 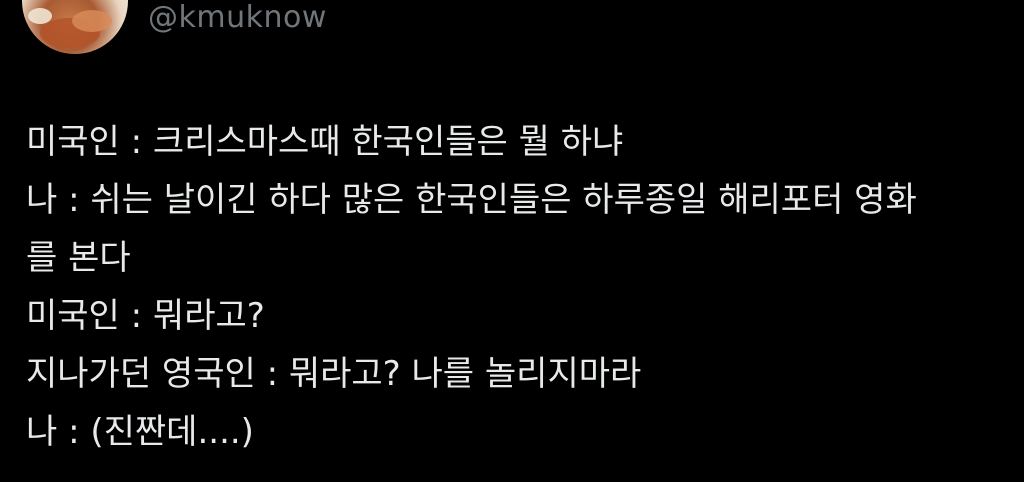 What do you see at coordinates (325, 142) in the screenshot?
I see `tweet-text-line: 미국인 : 크리스마스때 한국인들은 뭘 하냐` at bounding box center [325, 142].